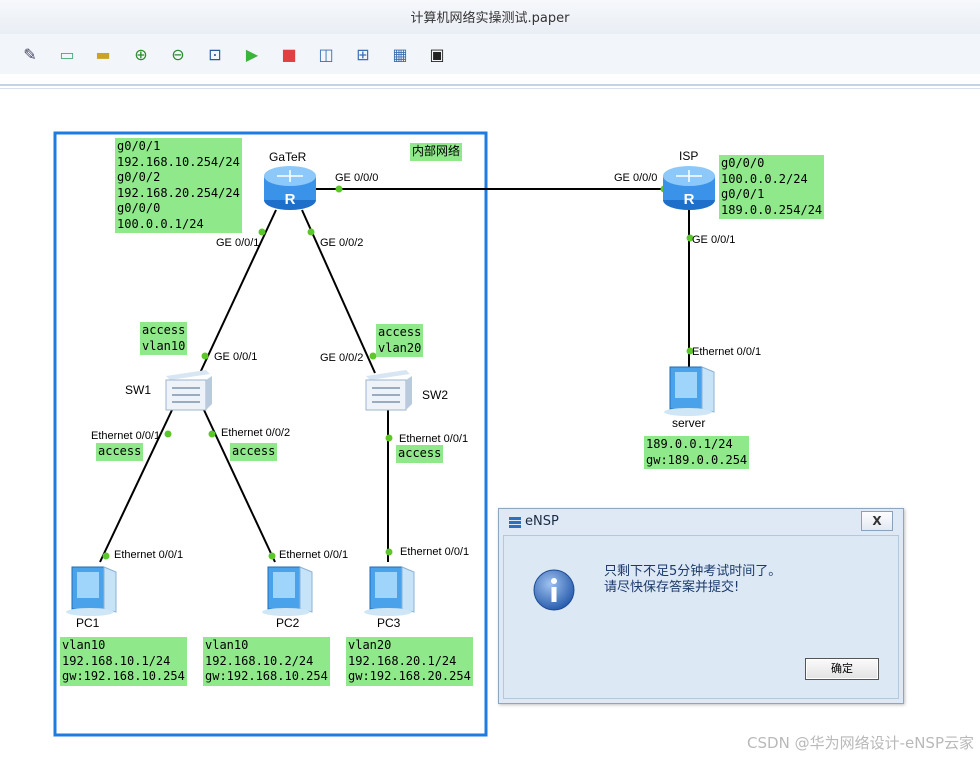  What do you see at coordinates (693, 571) in the screenshot?
I see `dialog-message-line1: 只剩下不足5分钟考试时间了。` at bounding box center [693, 571].